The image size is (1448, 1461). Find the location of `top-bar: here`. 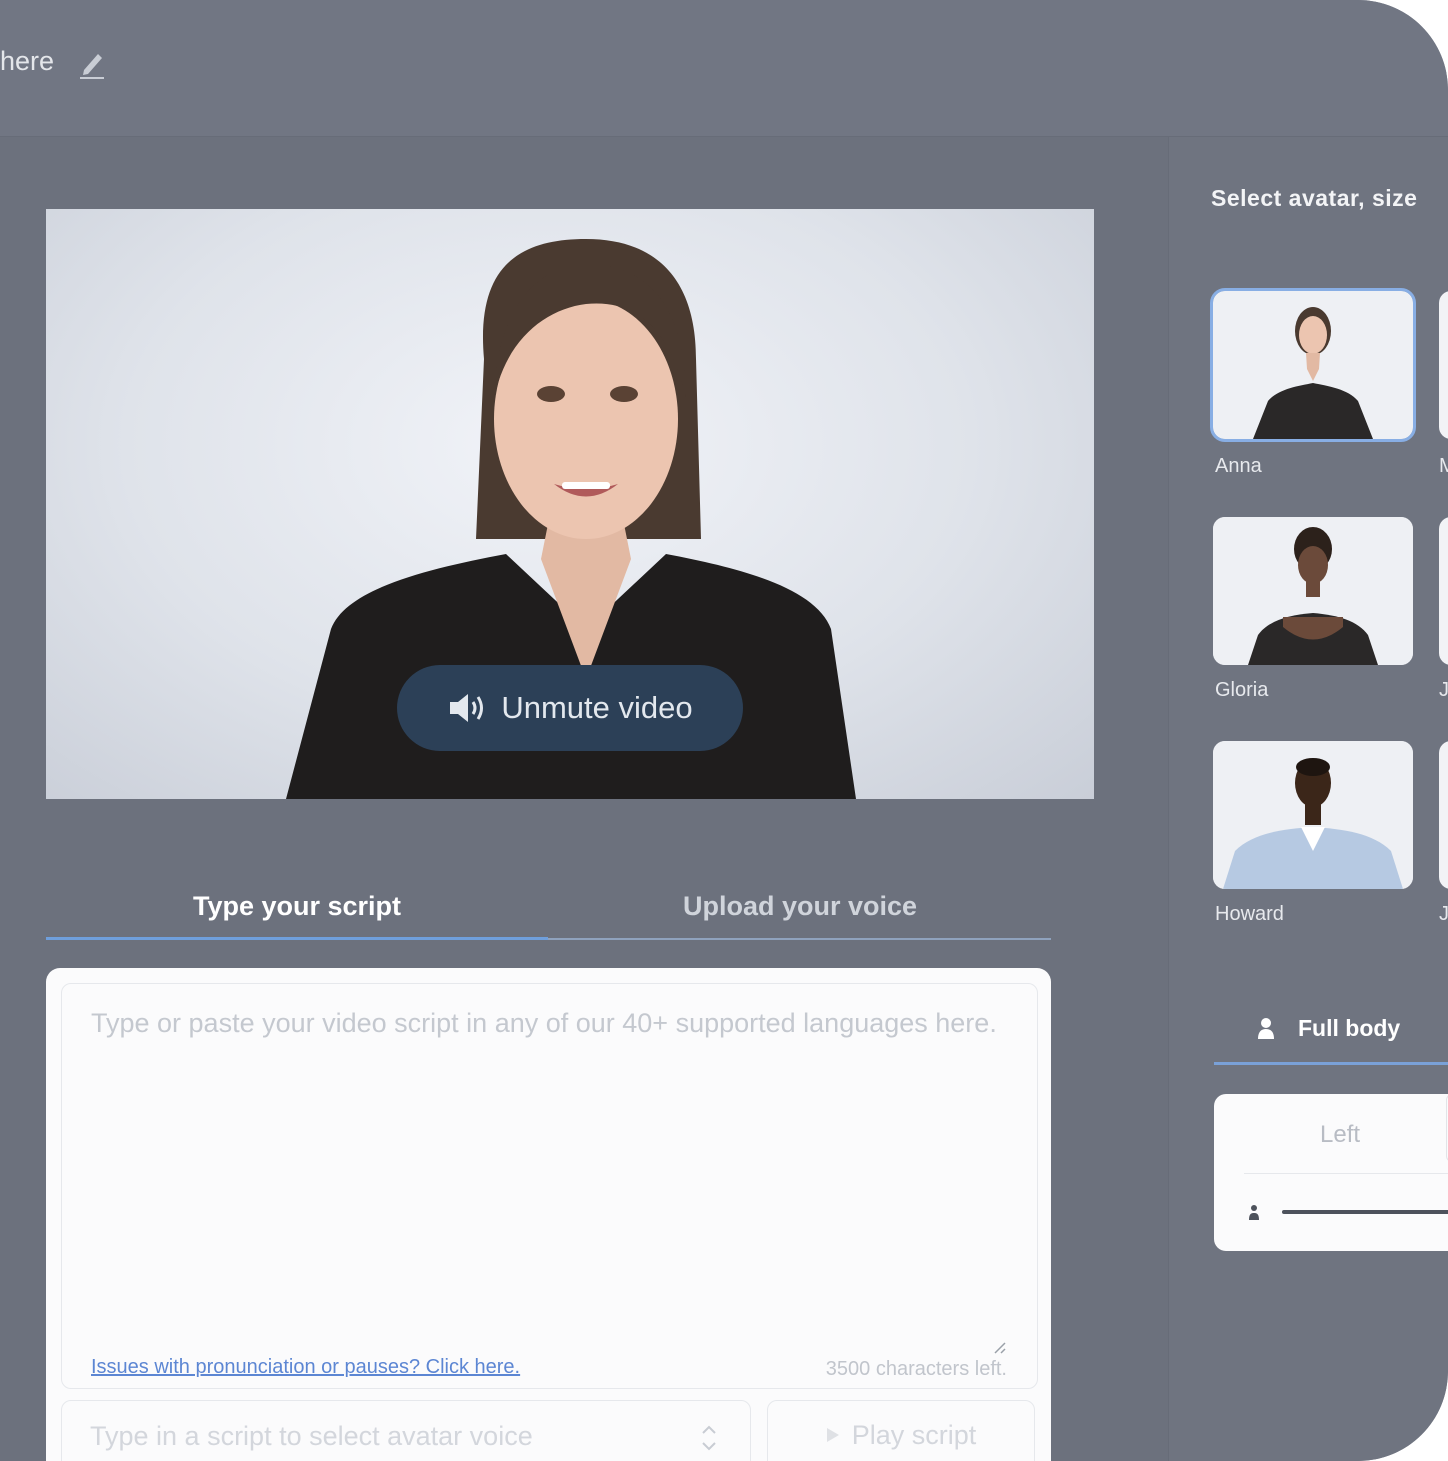

top-bar: here is located at coordinates (724, 68).